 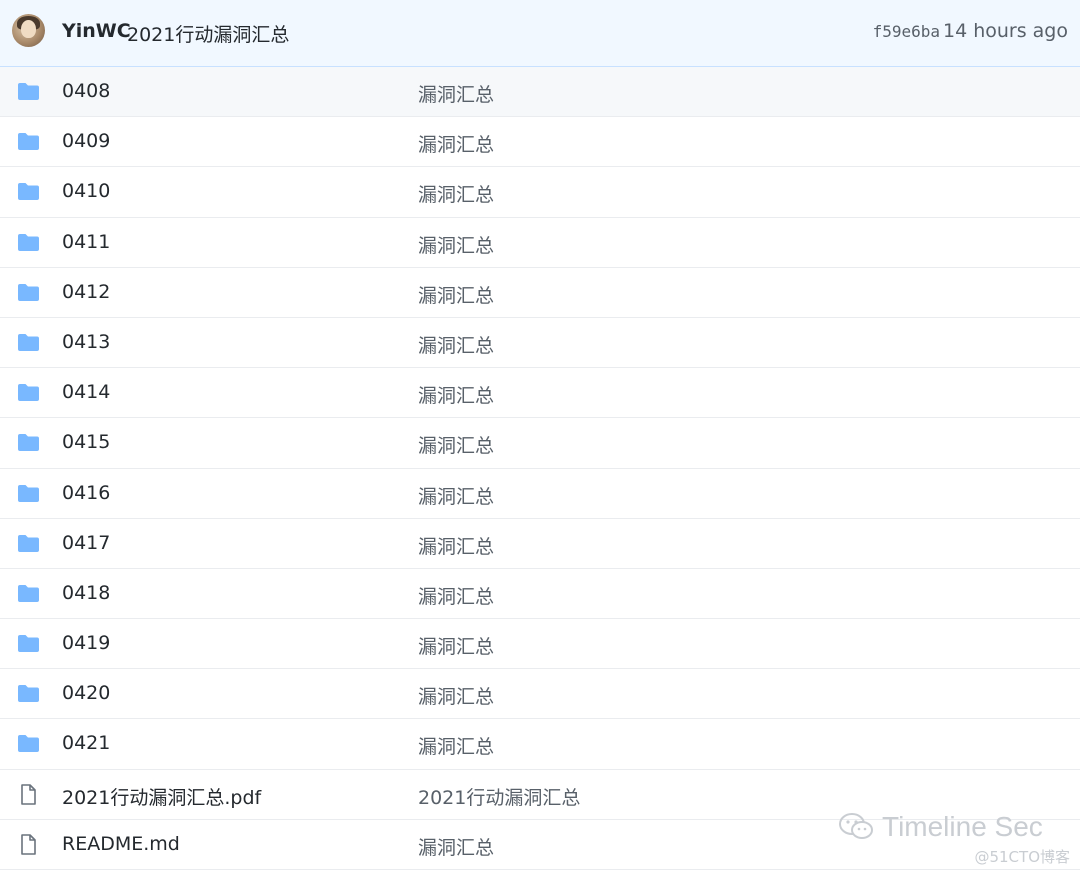 What do you see at coordinates (86, 191) in the screenshot?
I see `folder-name-link: 0410` at bounding box center [86, 191].